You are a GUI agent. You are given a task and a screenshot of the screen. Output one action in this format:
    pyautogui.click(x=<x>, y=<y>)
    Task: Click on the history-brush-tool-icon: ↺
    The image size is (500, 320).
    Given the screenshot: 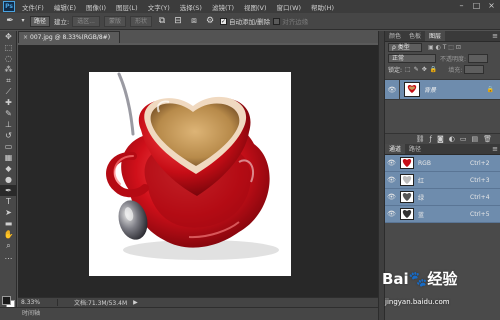 What is the action you would take?
    pyautogui.click(x=8, y=135)
    